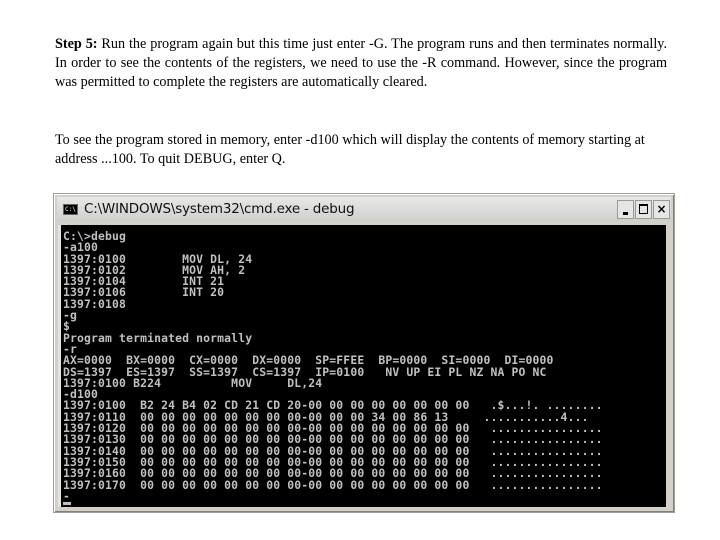 Image resolution: width=720 pixels, height=540 pixels. I want to click on maximize-button, so click(643, 209).